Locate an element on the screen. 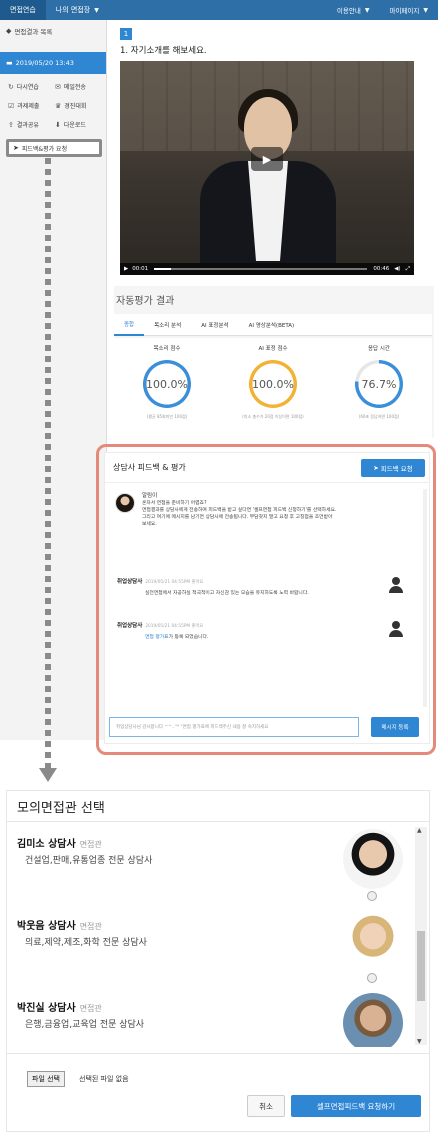  paper-plane-icon: ➤ is located at coordinates (16, 148).